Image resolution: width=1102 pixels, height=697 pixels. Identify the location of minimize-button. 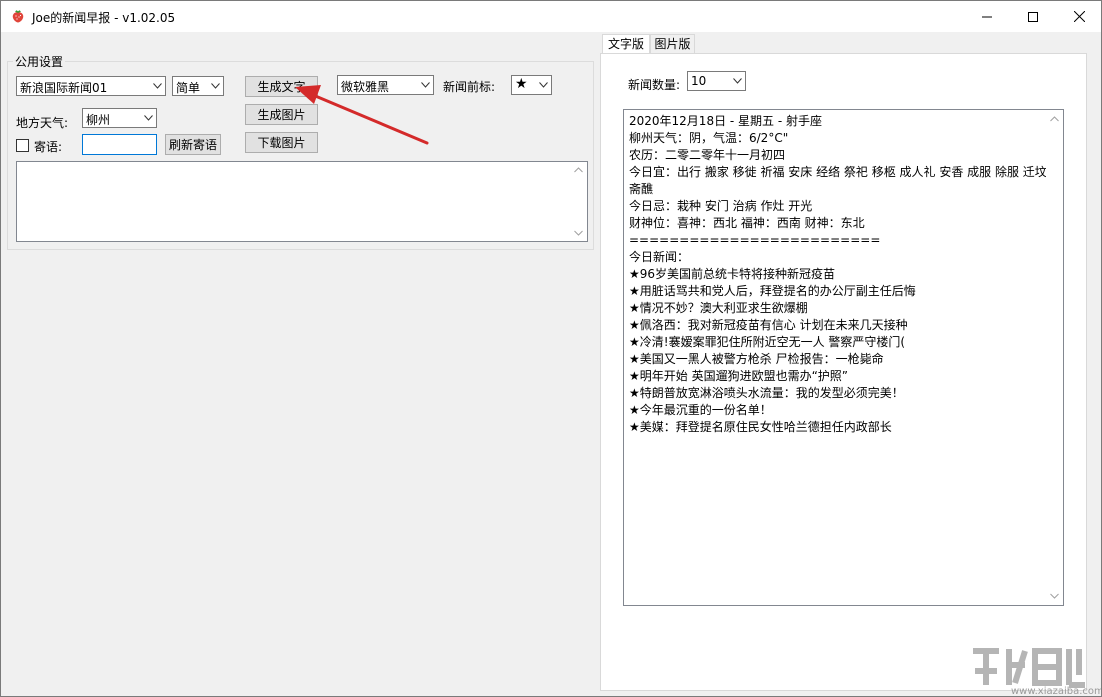
(987, 16).